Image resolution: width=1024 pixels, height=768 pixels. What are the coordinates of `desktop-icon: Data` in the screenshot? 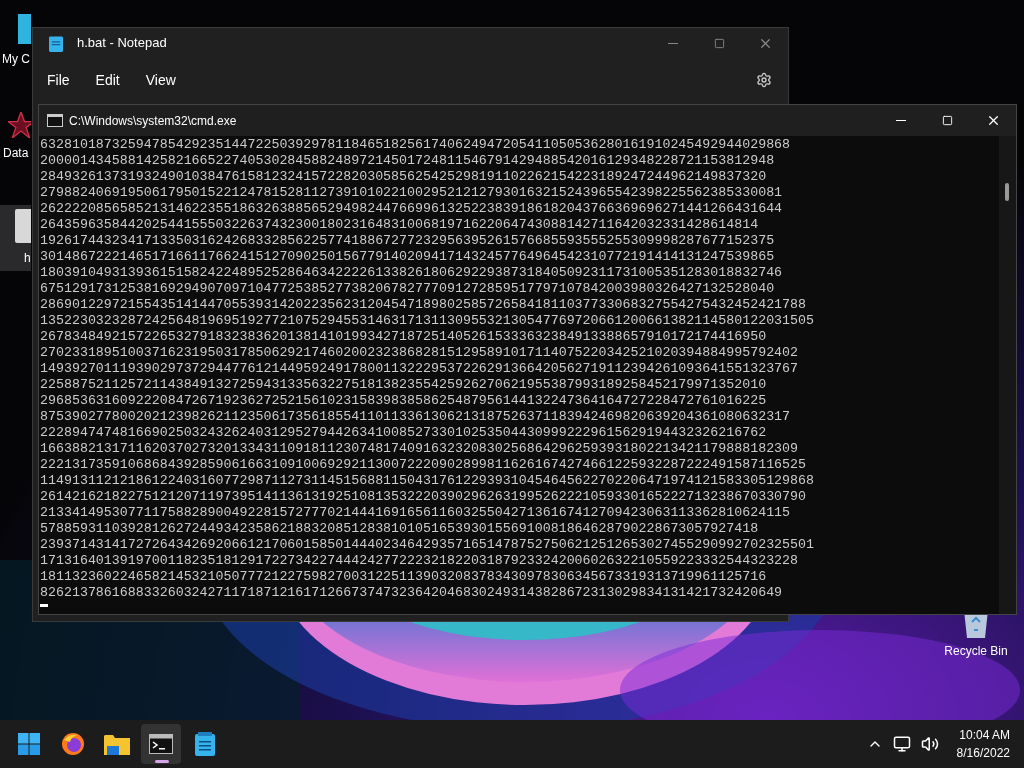 It's located at (15, 141).